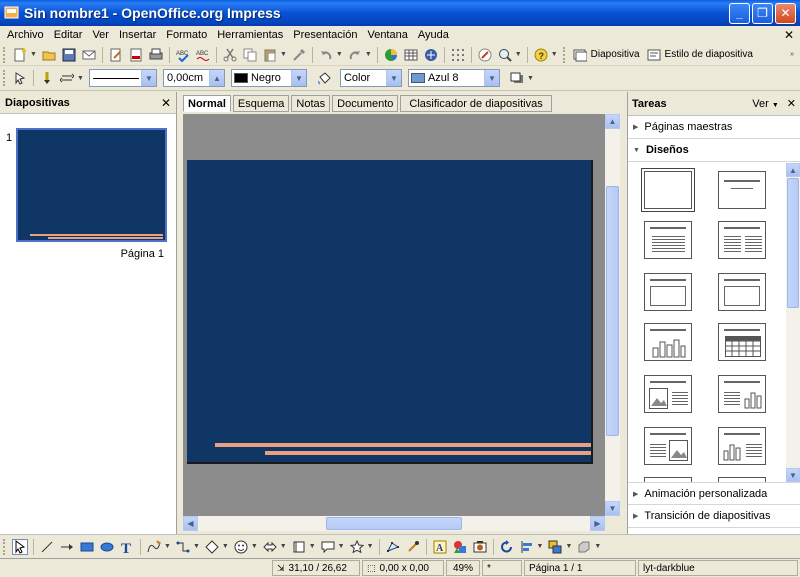  I want to click on close-document-button: ✕, so click(789, 35).